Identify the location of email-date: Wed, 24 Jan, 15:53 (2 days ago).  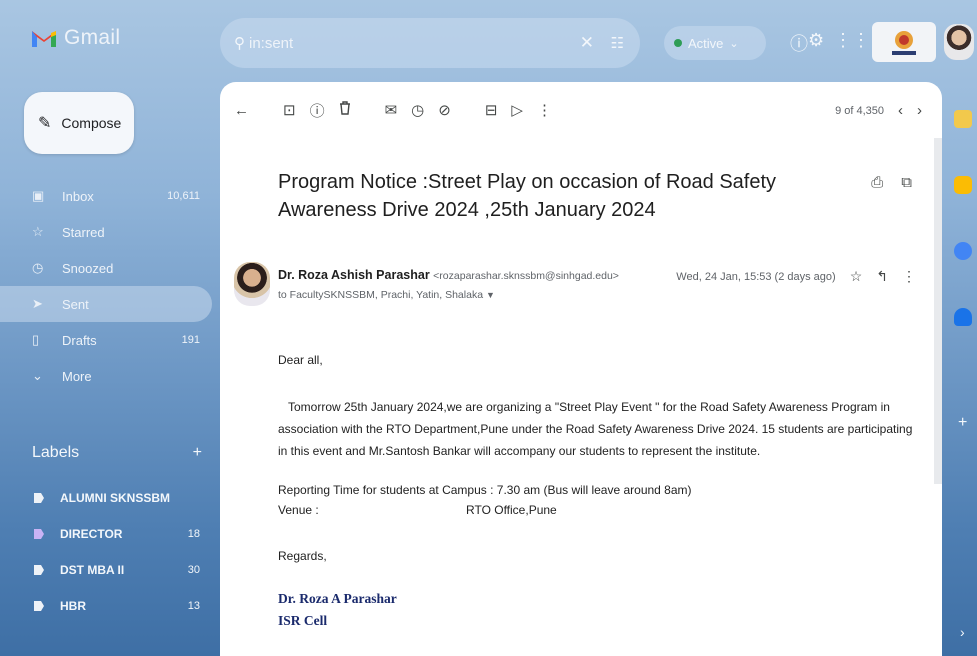
(756, 276).